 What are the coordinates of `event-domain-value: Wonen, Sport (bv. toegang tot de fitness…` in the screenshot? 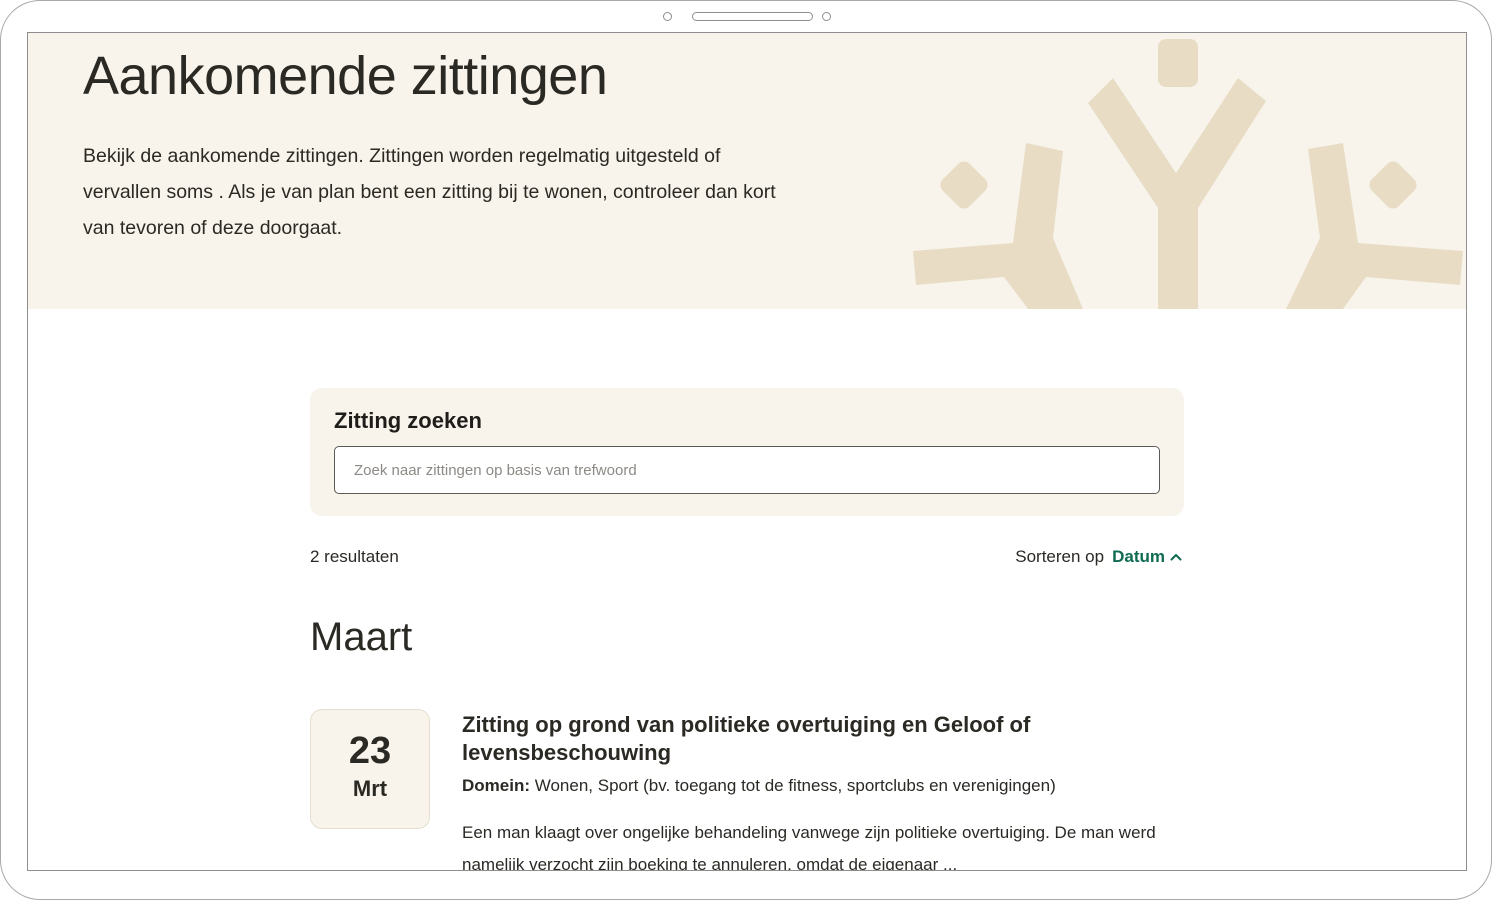 It's located at (795, 785).